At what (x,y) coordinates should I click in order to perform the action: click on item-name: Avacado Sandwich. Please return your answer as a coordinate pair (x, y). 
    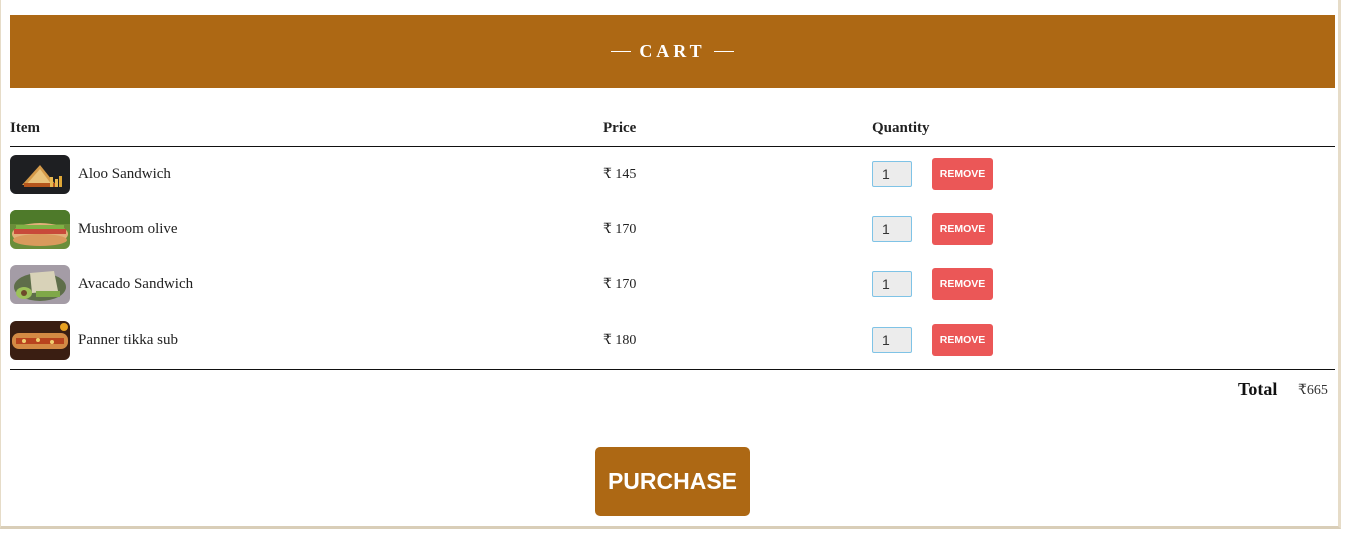
    Looking at the image, I should click on (136, 284).